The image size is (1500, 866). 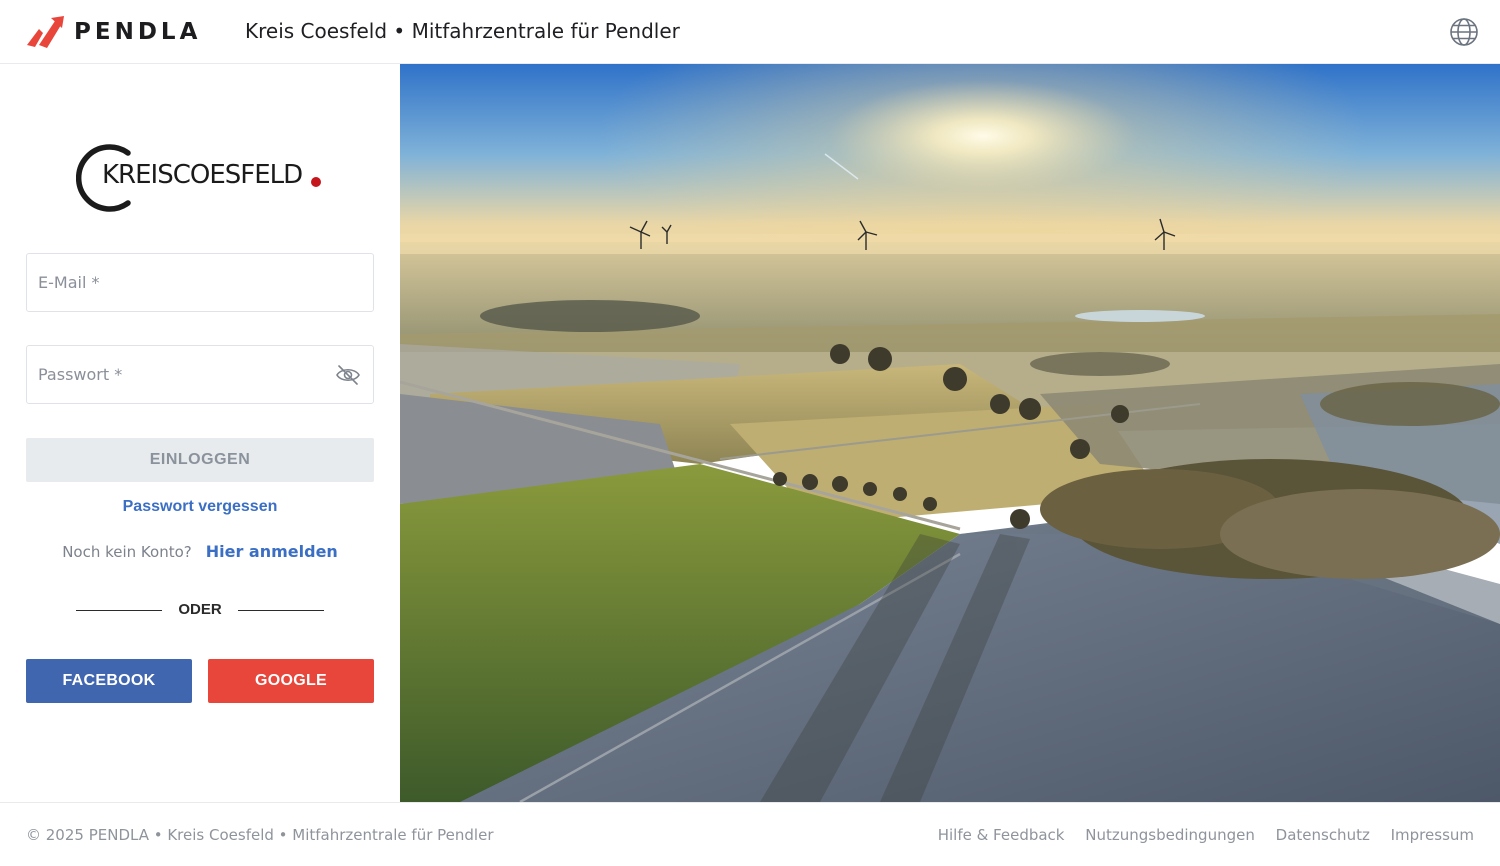 I want to click on forgot-password-link: Passwort vergessen, so click(x=200, y=506).